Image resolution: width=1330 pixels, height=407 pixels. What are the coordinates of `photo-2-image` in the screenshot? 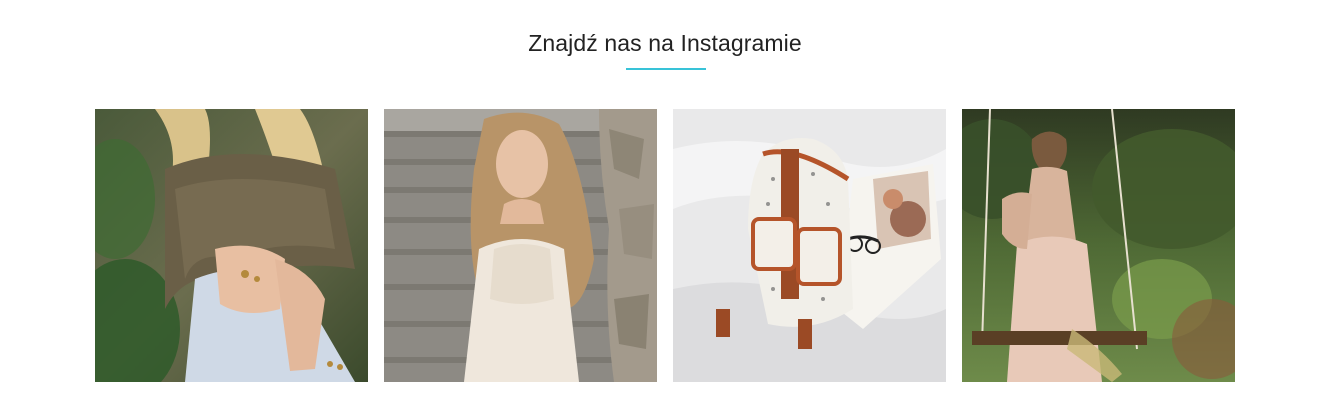 It's located at (520, 245).